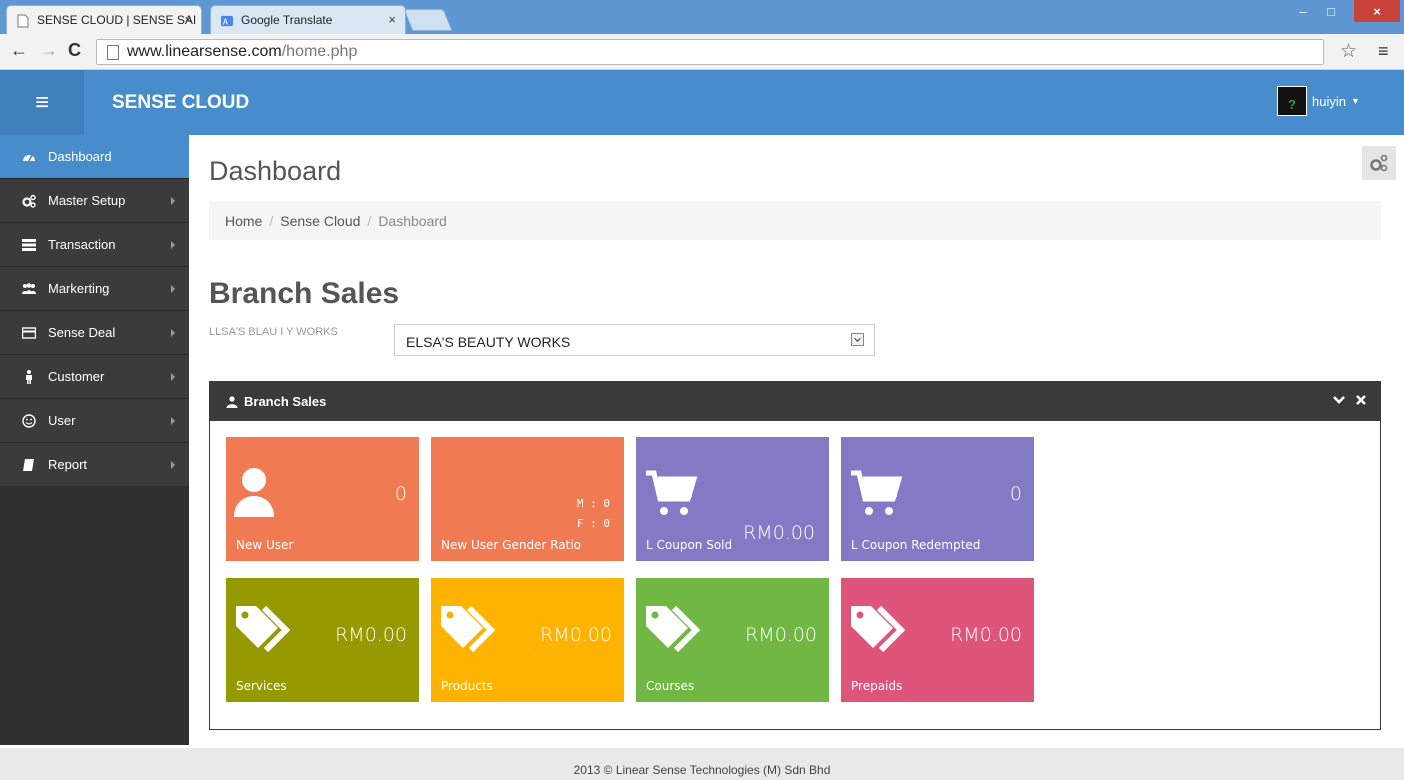 The height and width of the screenshot is (780, 1404). Describe the element at coordinates (527, 499) in the screenshot. I see `tile-gender-ratio: M : 0 F : 0 New User Gender Ratio` at that location.